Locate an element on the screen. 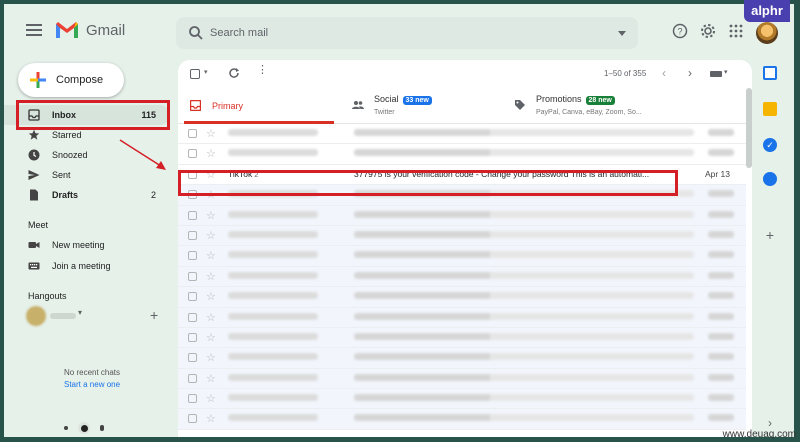 This screenshot has width=800, height=442. send-icon is located at coordinates (34, 175).